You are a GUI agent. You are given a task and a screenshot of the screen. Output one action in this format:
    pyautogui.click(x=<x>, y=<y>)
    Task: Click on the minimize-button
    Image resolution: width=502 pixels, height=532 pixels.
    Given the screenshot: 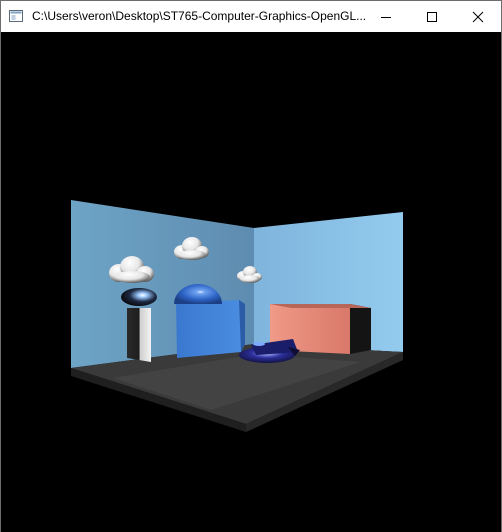 What is the action you would take?
    pyautogui.click(x=386, y=16)
    